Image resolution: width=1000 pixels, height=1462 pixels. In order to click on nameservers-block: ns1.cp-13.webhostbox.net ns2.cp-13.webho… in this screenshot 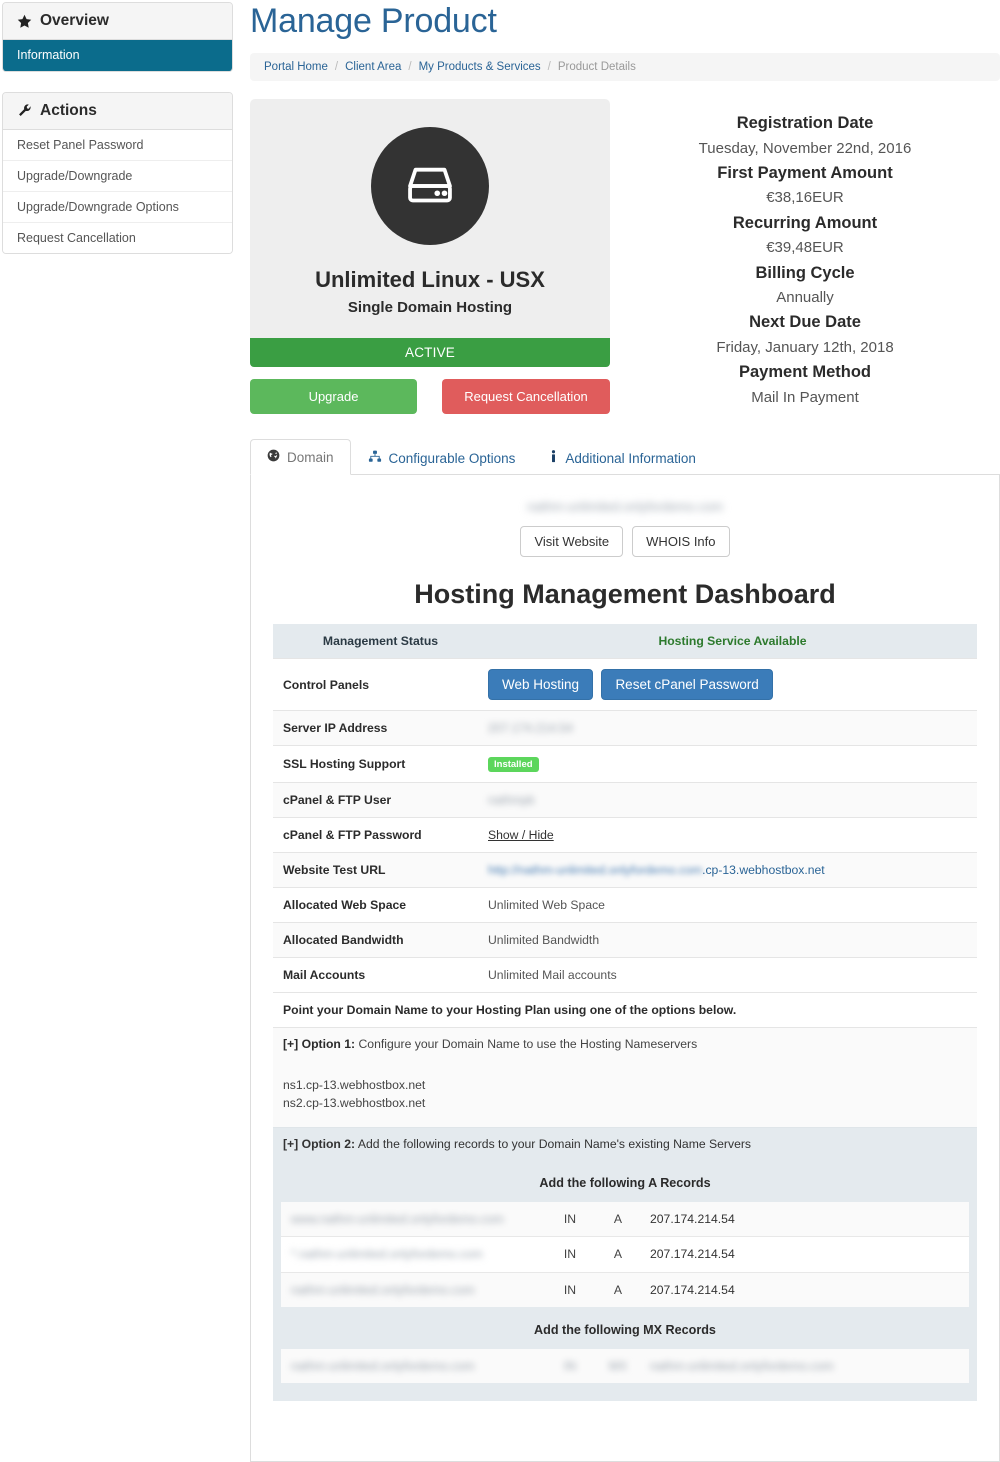, I will do `click(625, 1093)`.